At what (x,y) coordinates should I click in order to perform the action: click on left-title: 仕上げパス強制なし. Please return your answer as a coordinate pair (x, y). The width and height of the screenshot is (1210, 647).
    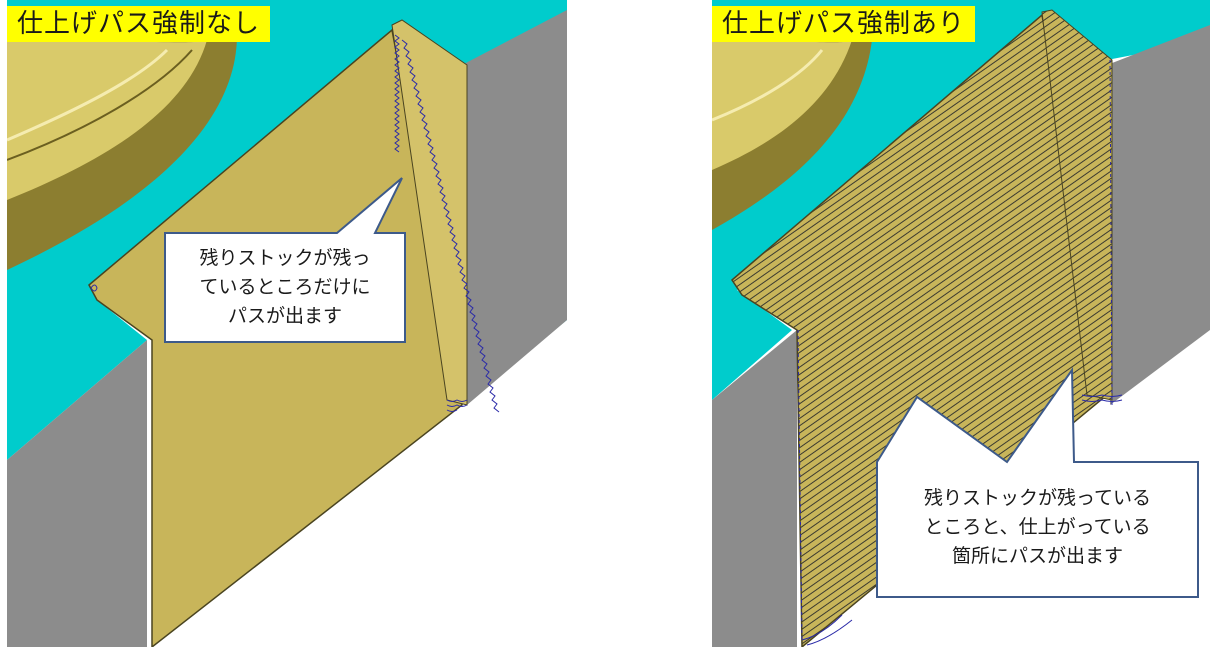
    Looking at the image, I should click on (139, 24).